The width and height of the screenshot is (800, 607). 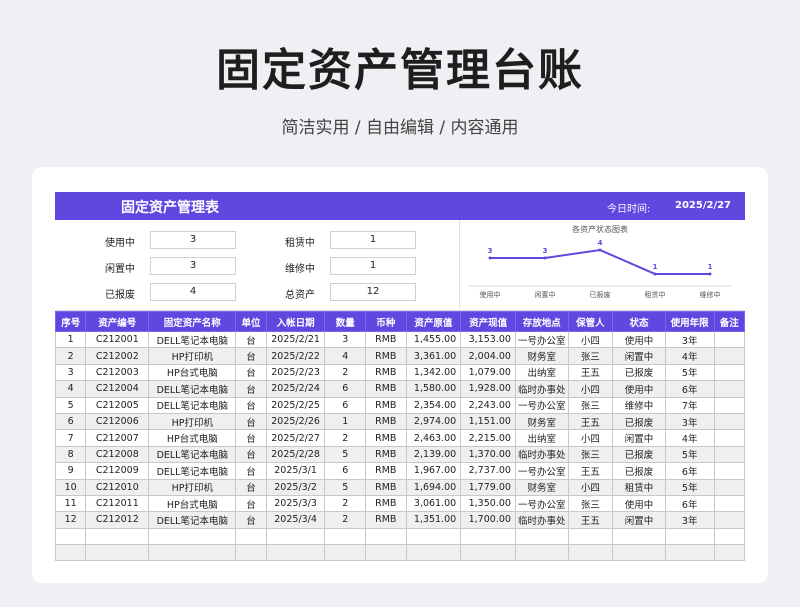 What do you see at coordinates (345, 389) in the screenshot?
I see `table-cell: 6` at bounding box center [345, 389].